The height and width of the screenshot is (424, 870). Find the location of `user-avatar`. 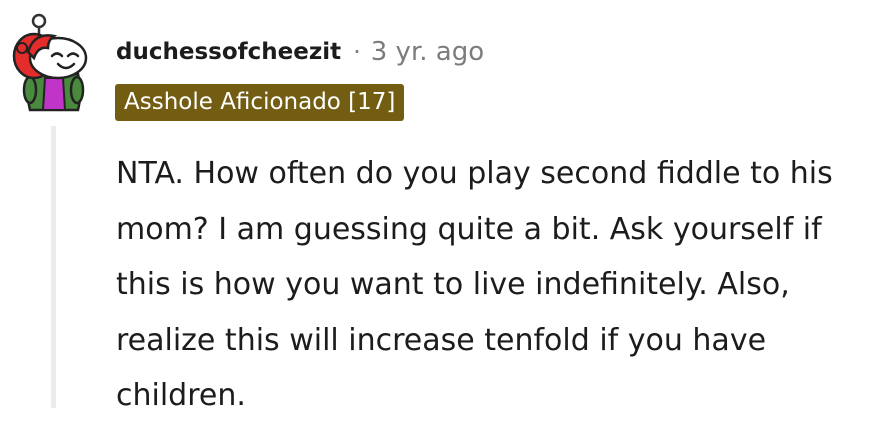

user-avatar is located at coordinates (52, 60).